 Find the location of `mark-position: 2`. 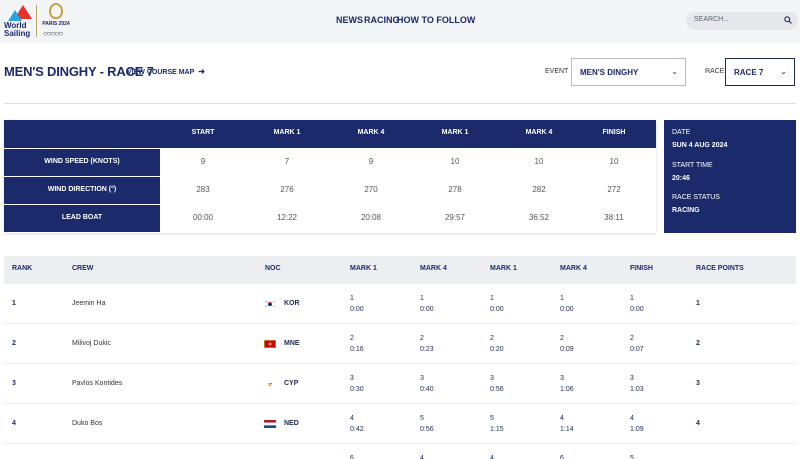

mark-position: 2 is located at coordinates (352, 338).